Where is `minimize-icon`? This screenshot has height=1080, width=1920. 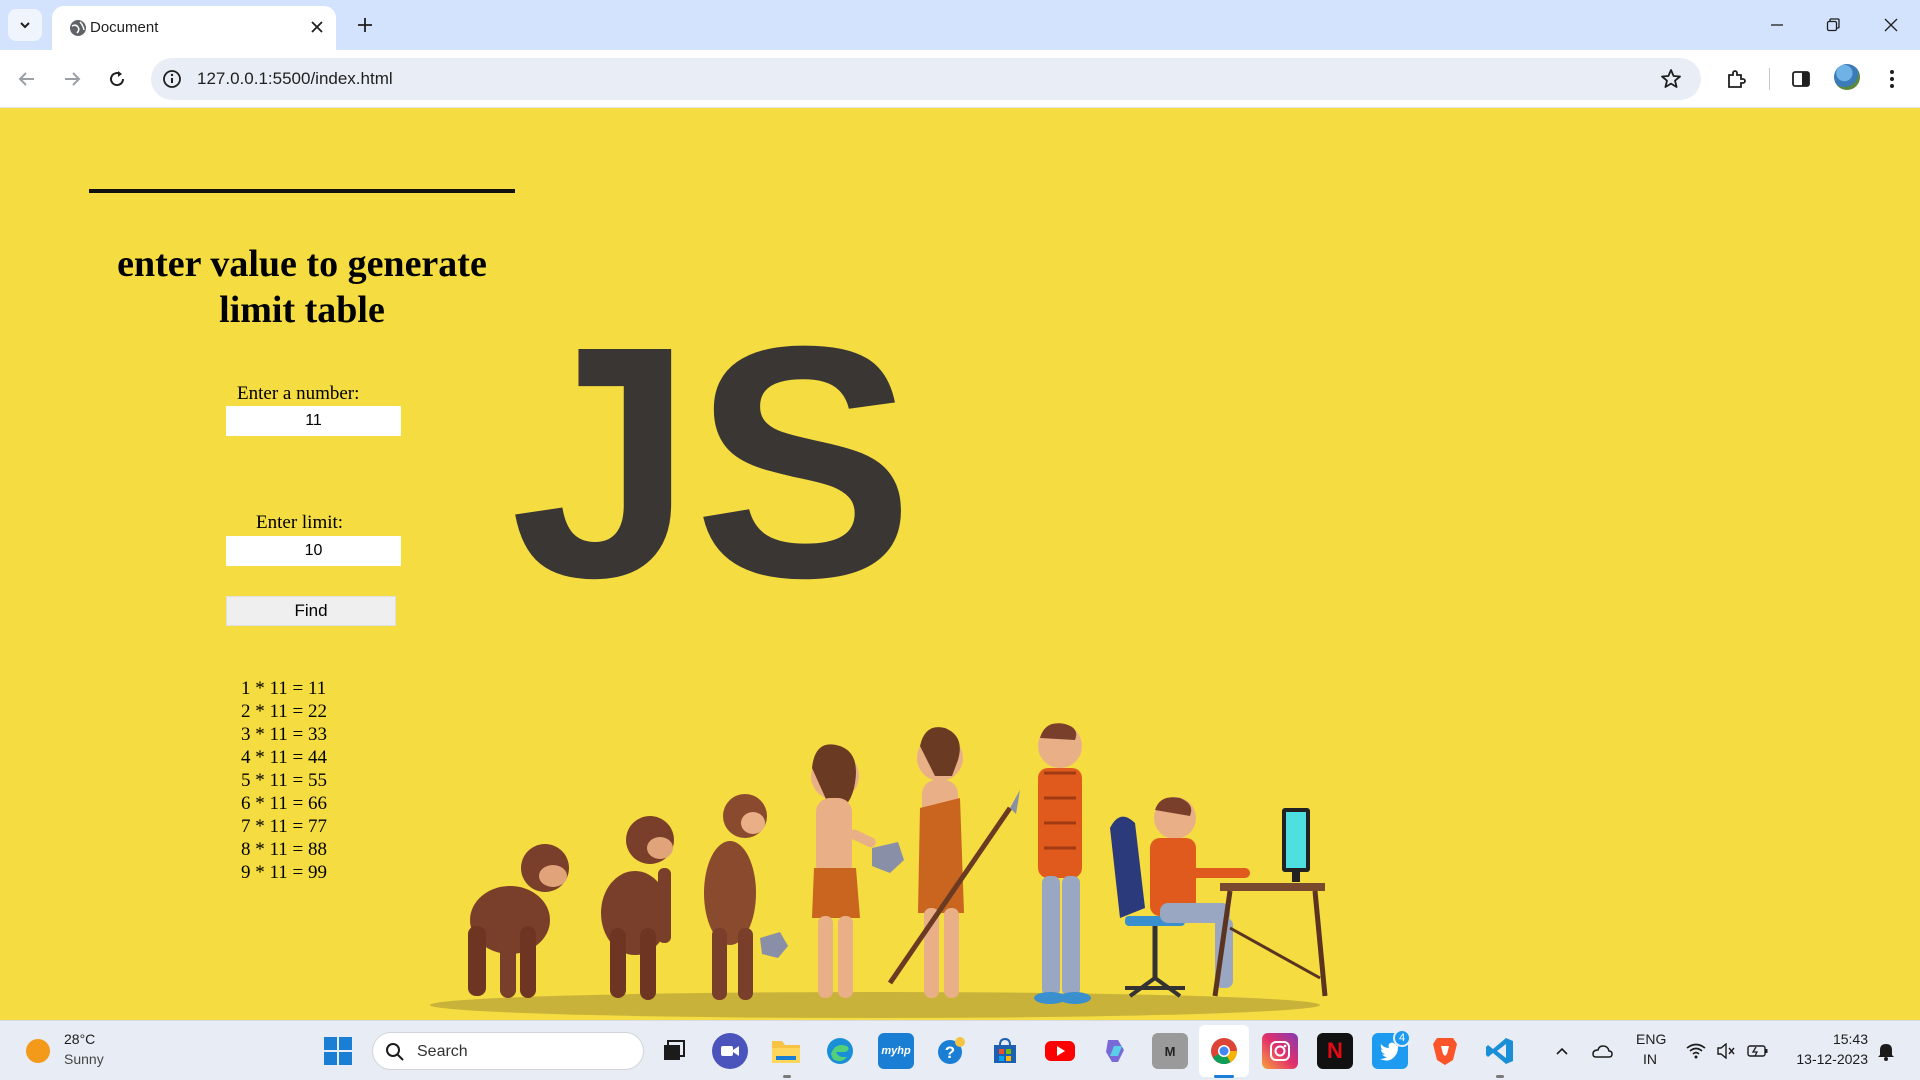
minimize-icon is located at coordinates (1777, 25).